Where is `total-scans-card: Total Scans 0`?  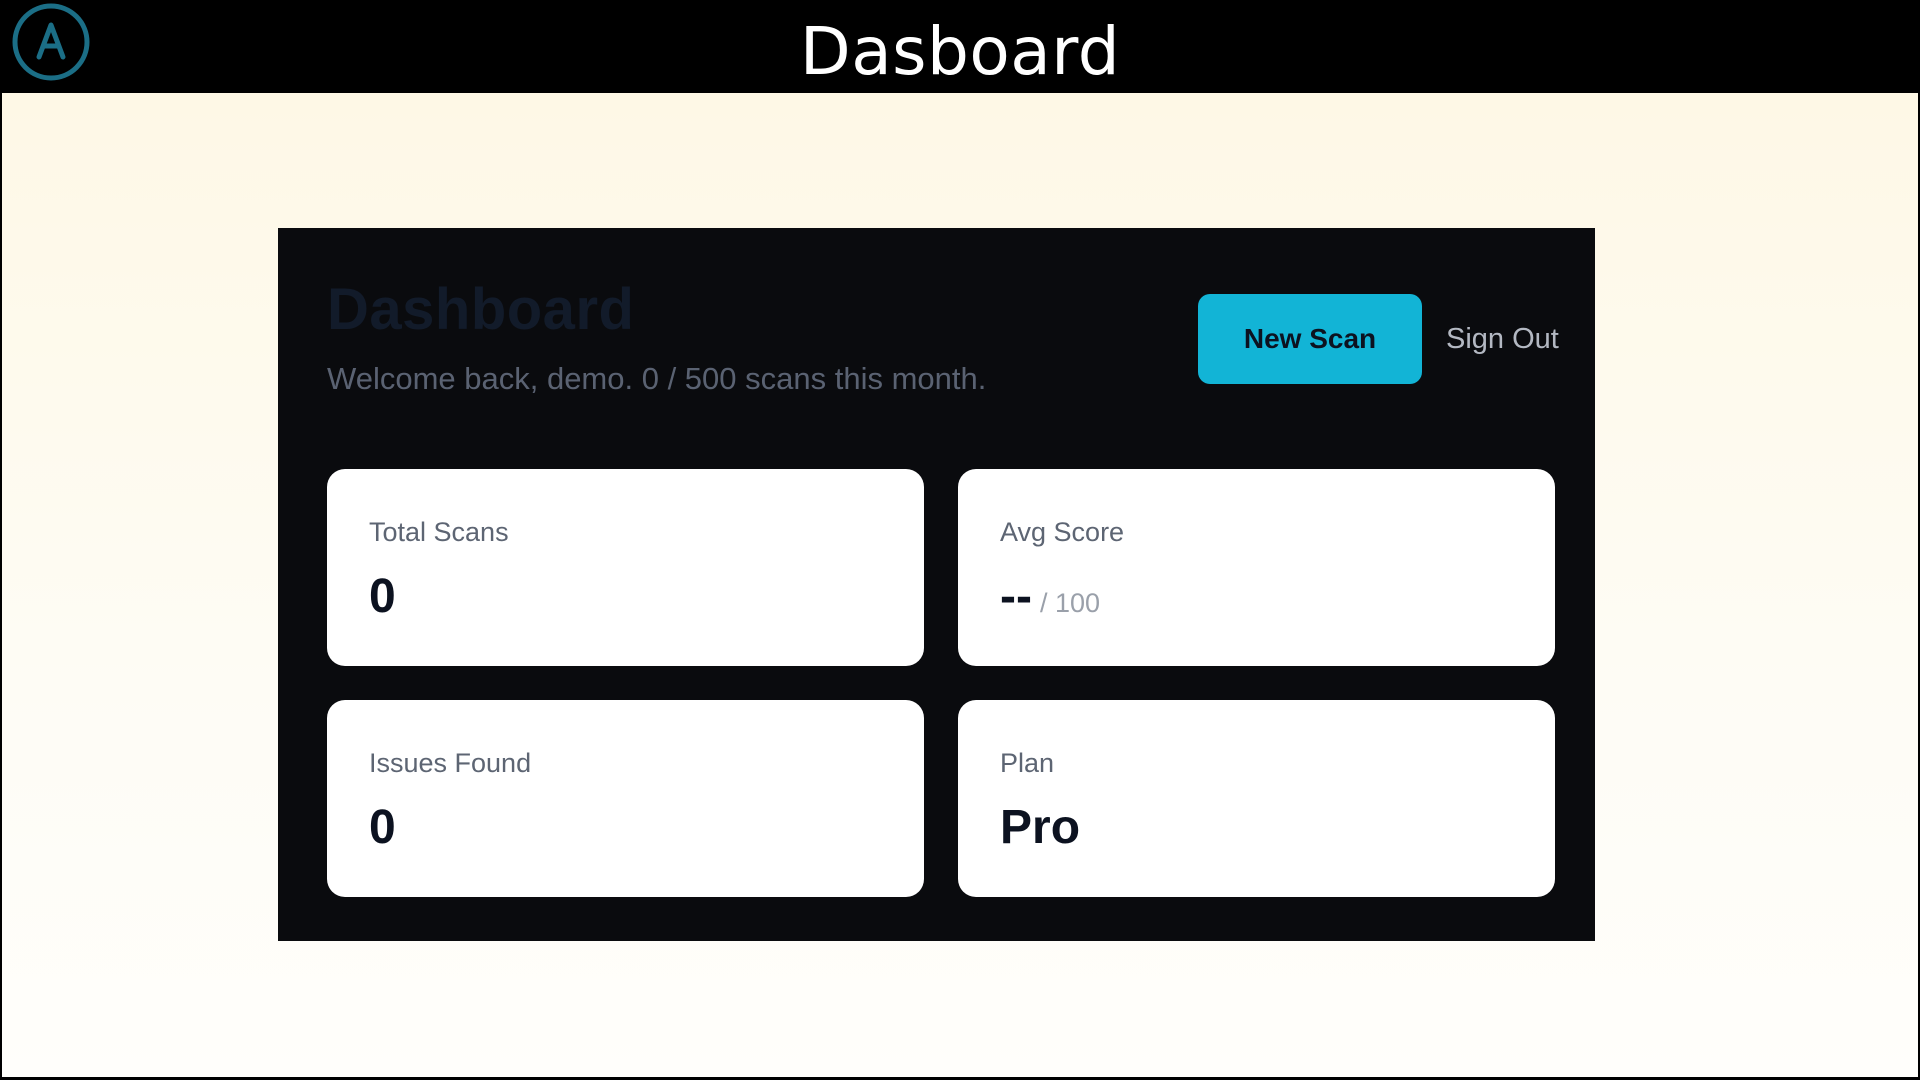 total-scans-card: Total Scans 0 is located at coordinates (625, 567).